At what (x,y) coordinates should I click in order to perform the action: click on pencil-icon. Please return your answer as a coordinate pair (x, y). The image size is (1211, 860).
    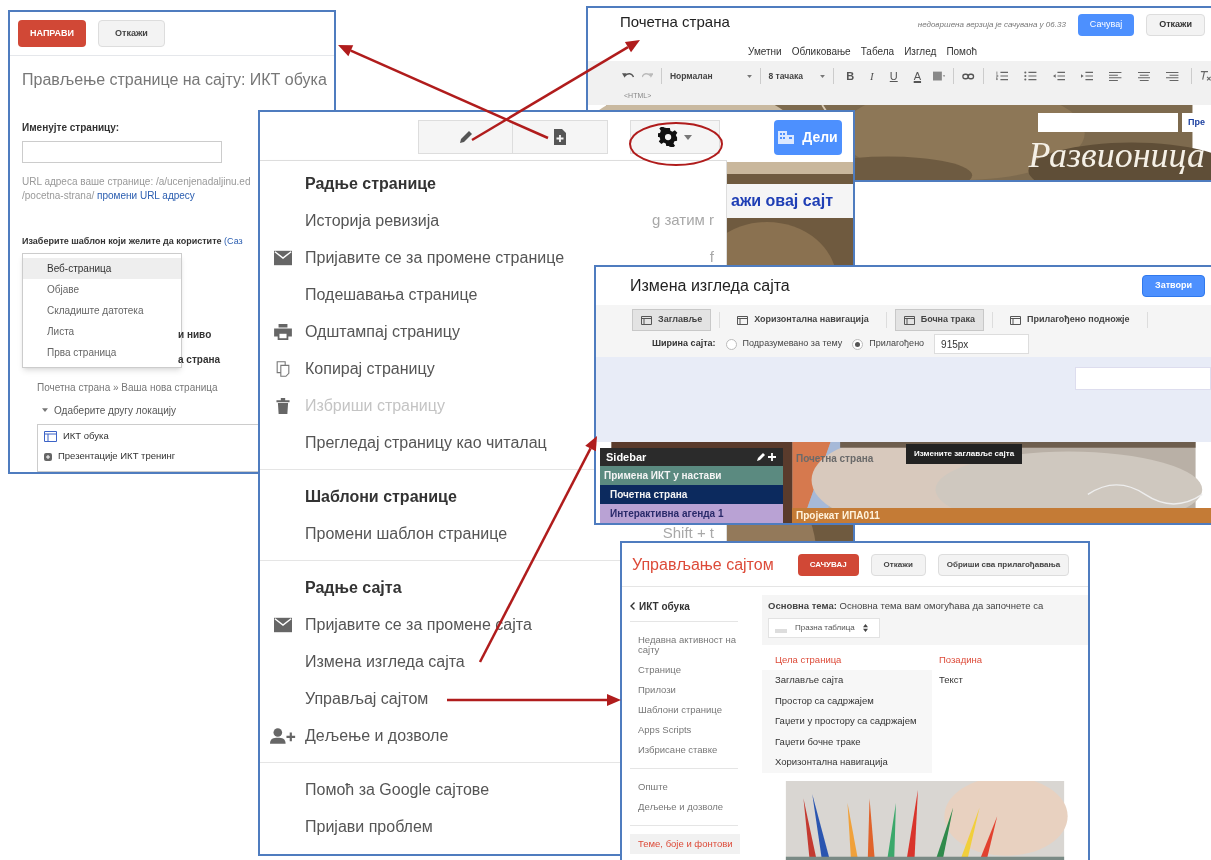
    Looking at the image, I should click on (465, 137).